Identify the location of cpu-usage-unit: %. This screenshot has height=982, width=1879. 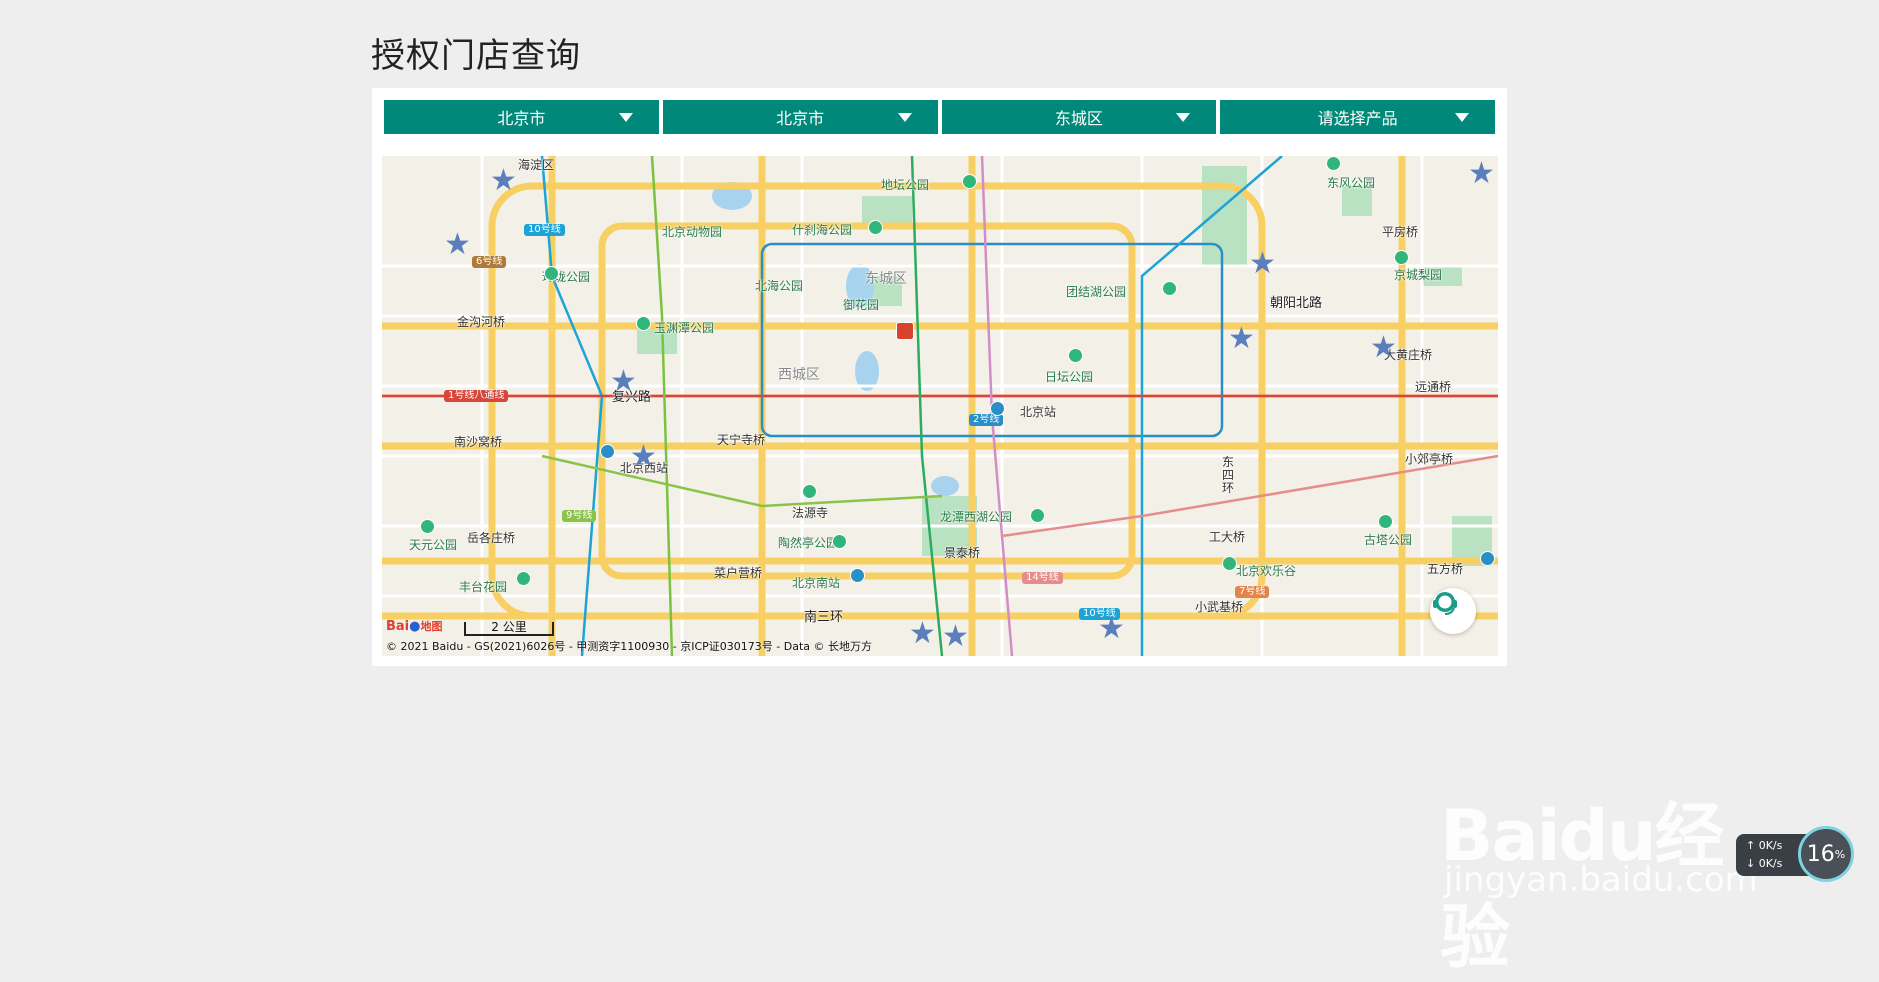
(1840, 854).